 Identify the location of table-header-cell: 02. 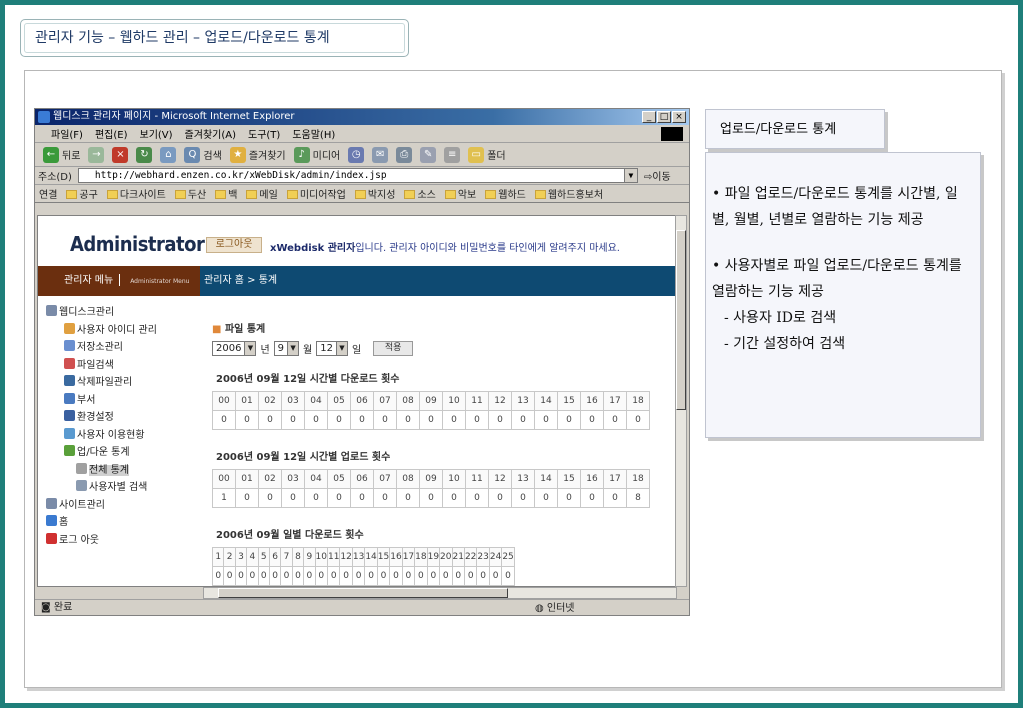
(270, 479).